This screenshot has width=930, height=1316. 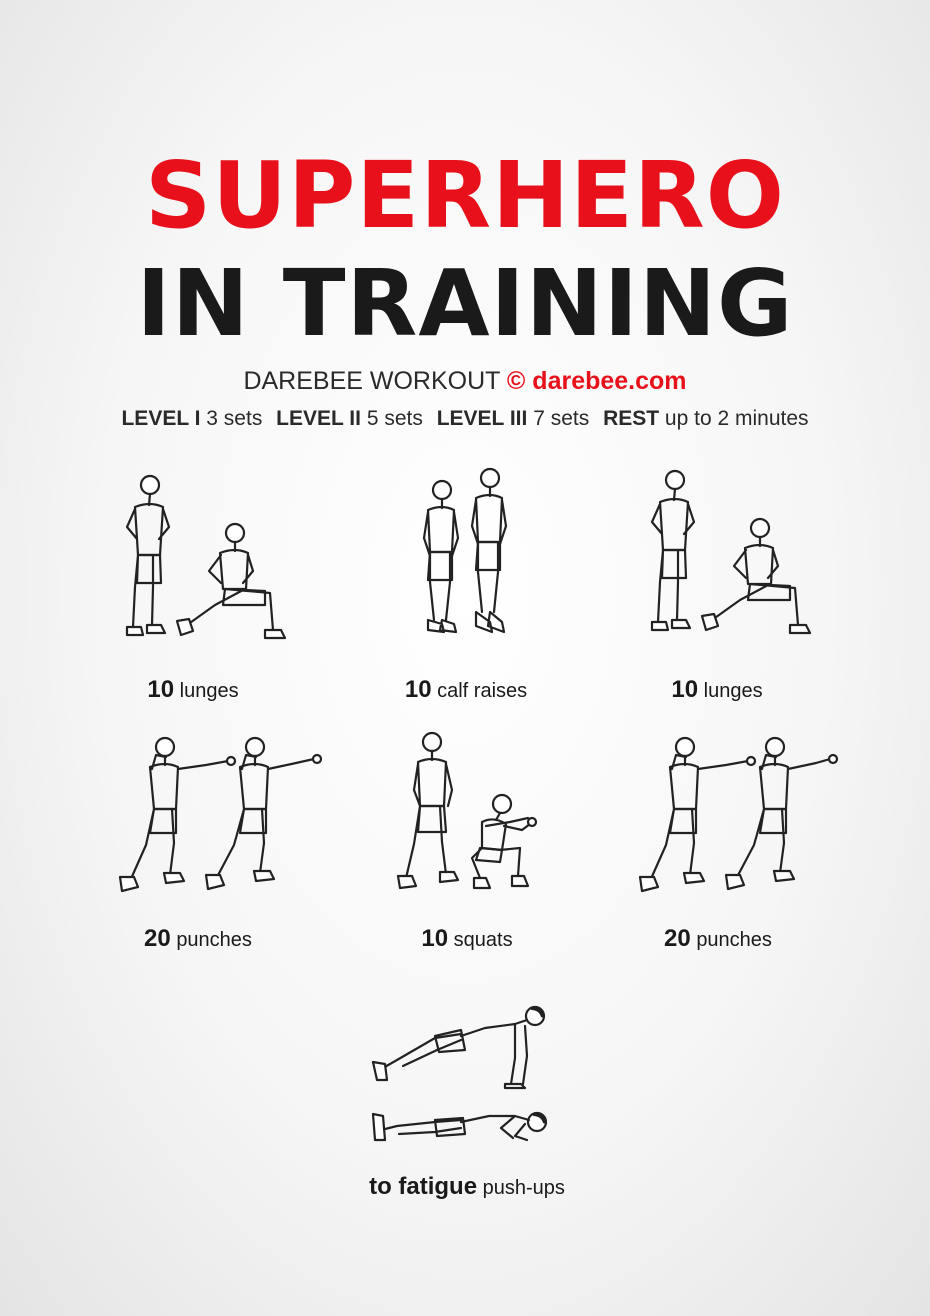 I want to click on subtitle: DAREBEE WORKOUT © darebee.com, so click(x=465, y=381).